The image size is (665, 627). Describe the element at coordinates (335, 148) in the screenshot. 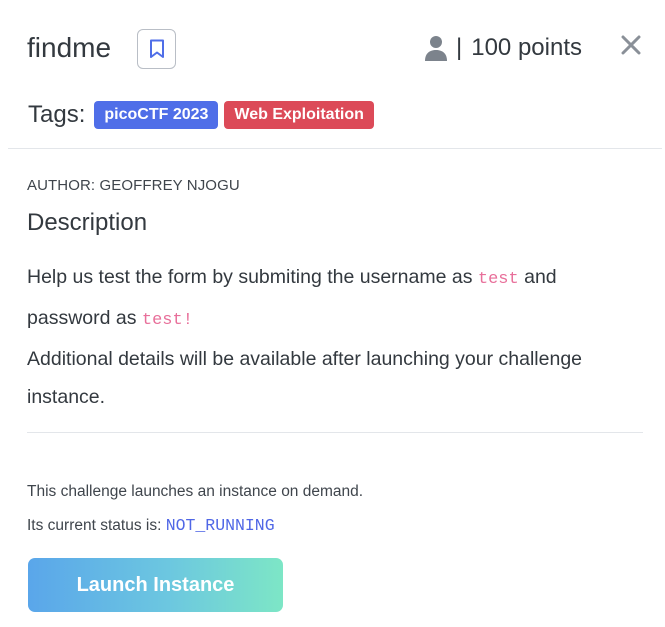

I see `header-divider` at that location.